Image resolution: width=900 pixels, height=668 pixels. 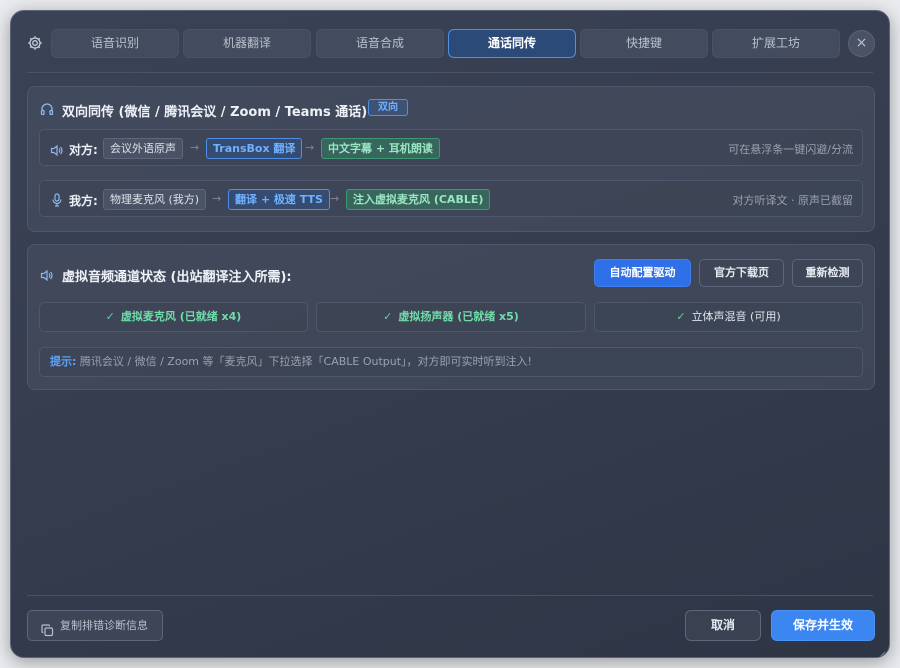 What do you see at coordinates (790, 149) in the screenshot?
I see `remote-note: 可在悬浮条一键闪避/分流` at bounding box center [790, 149].